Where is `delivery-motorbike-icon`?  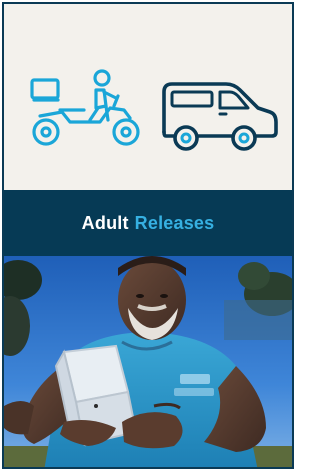 delivery-motorbike-icon is located at coordinates (85, 107).